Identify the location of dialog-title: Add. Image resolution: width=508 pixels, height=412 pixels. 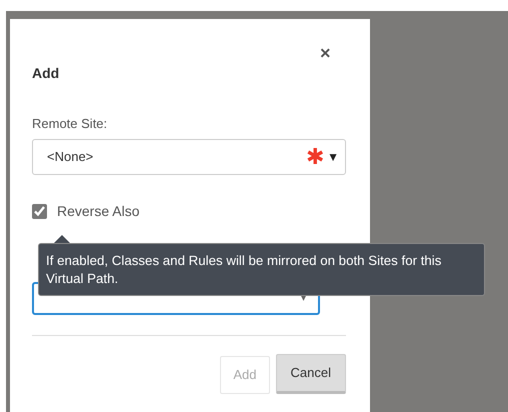
(46, 73).